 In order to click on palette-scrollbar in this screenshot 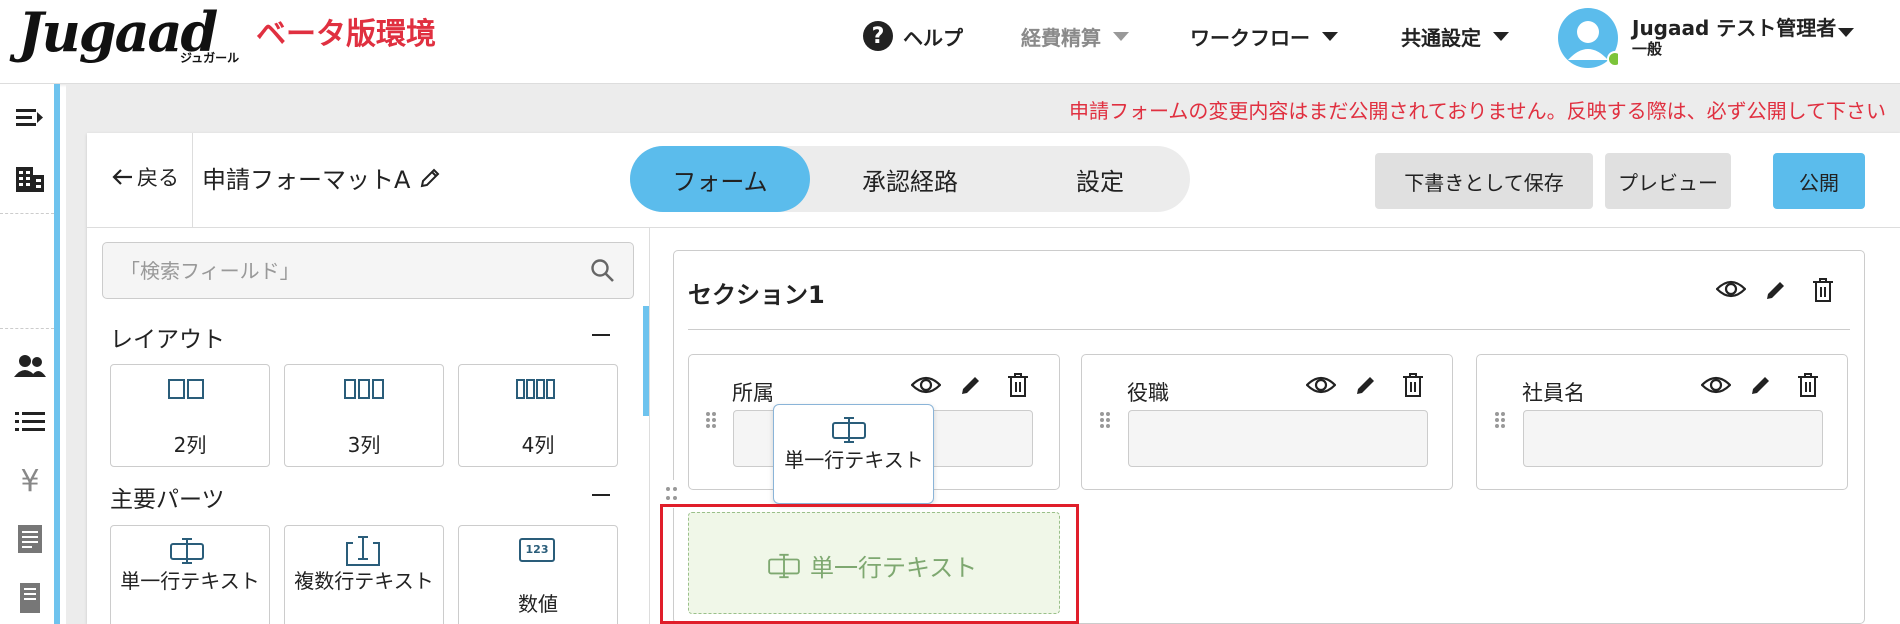, I will do `click(646, 361)`.